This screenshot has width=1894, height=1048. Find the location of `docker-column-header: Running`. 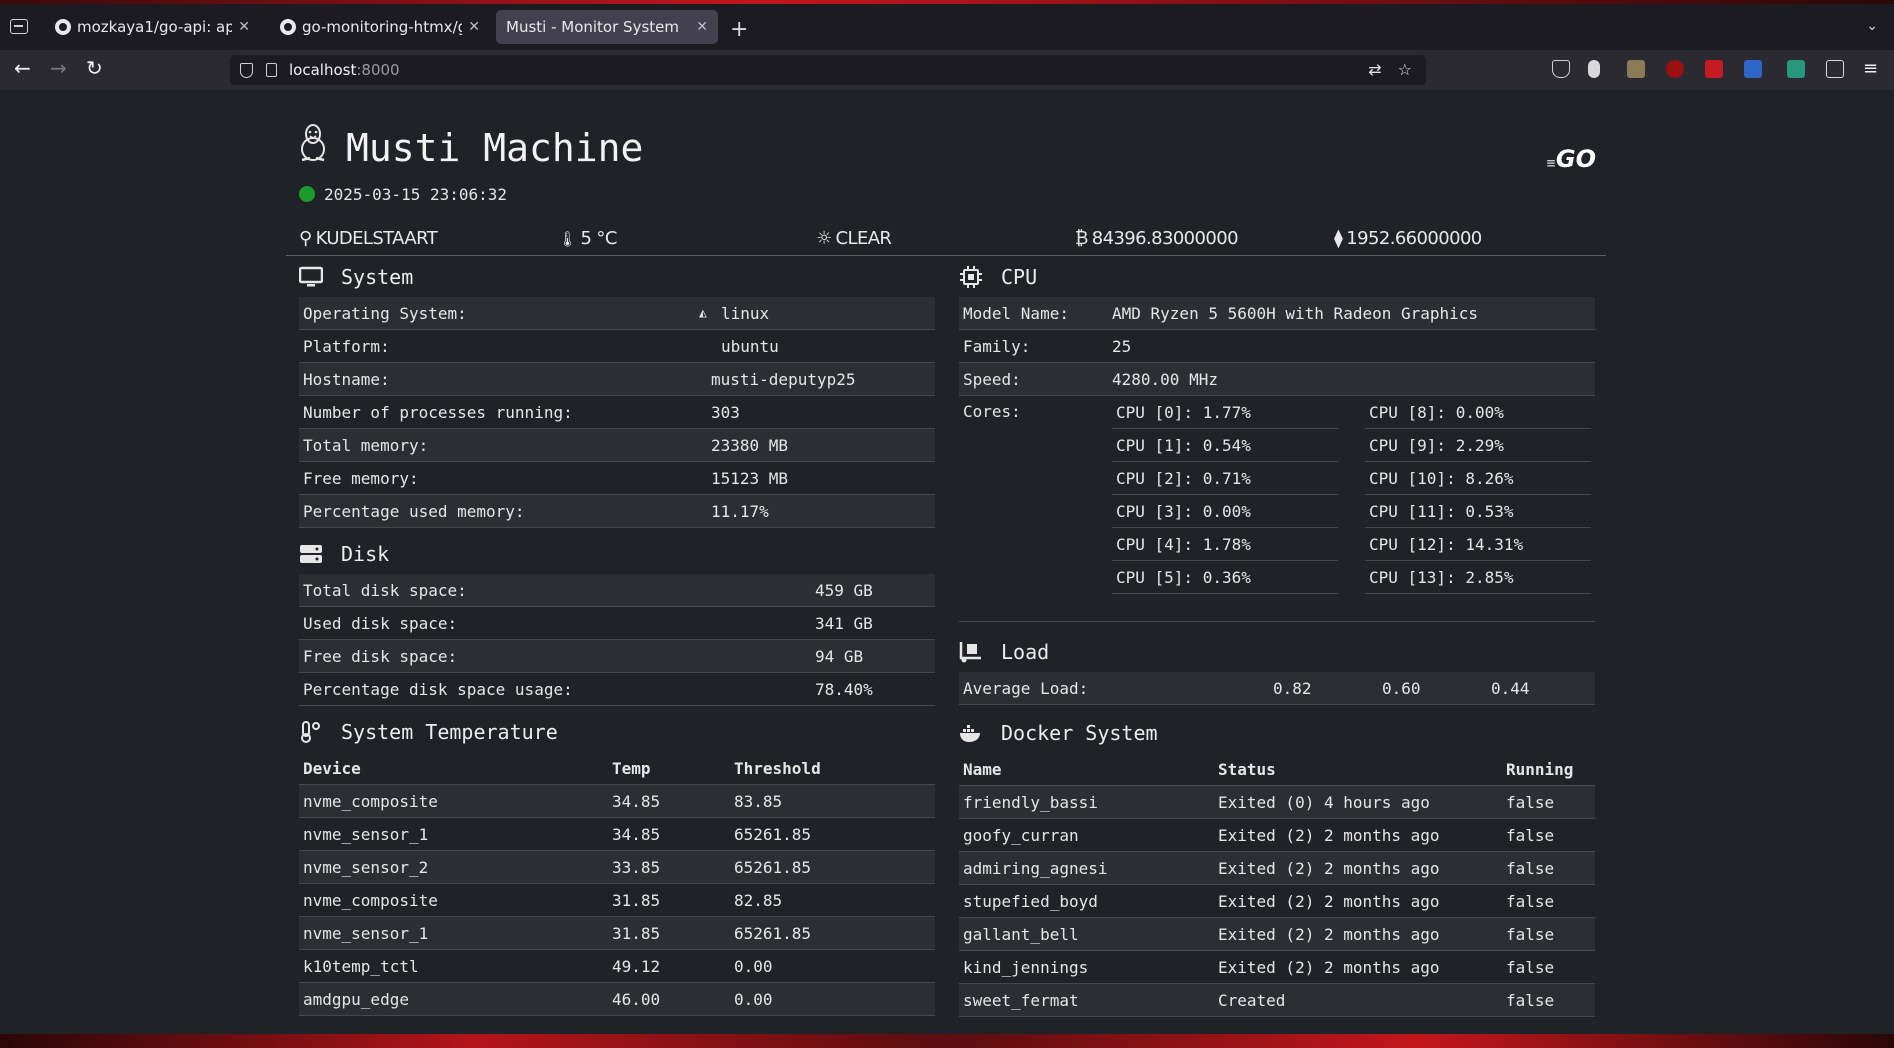

docker-column-header: Running is located at coordinates (1540, 769).